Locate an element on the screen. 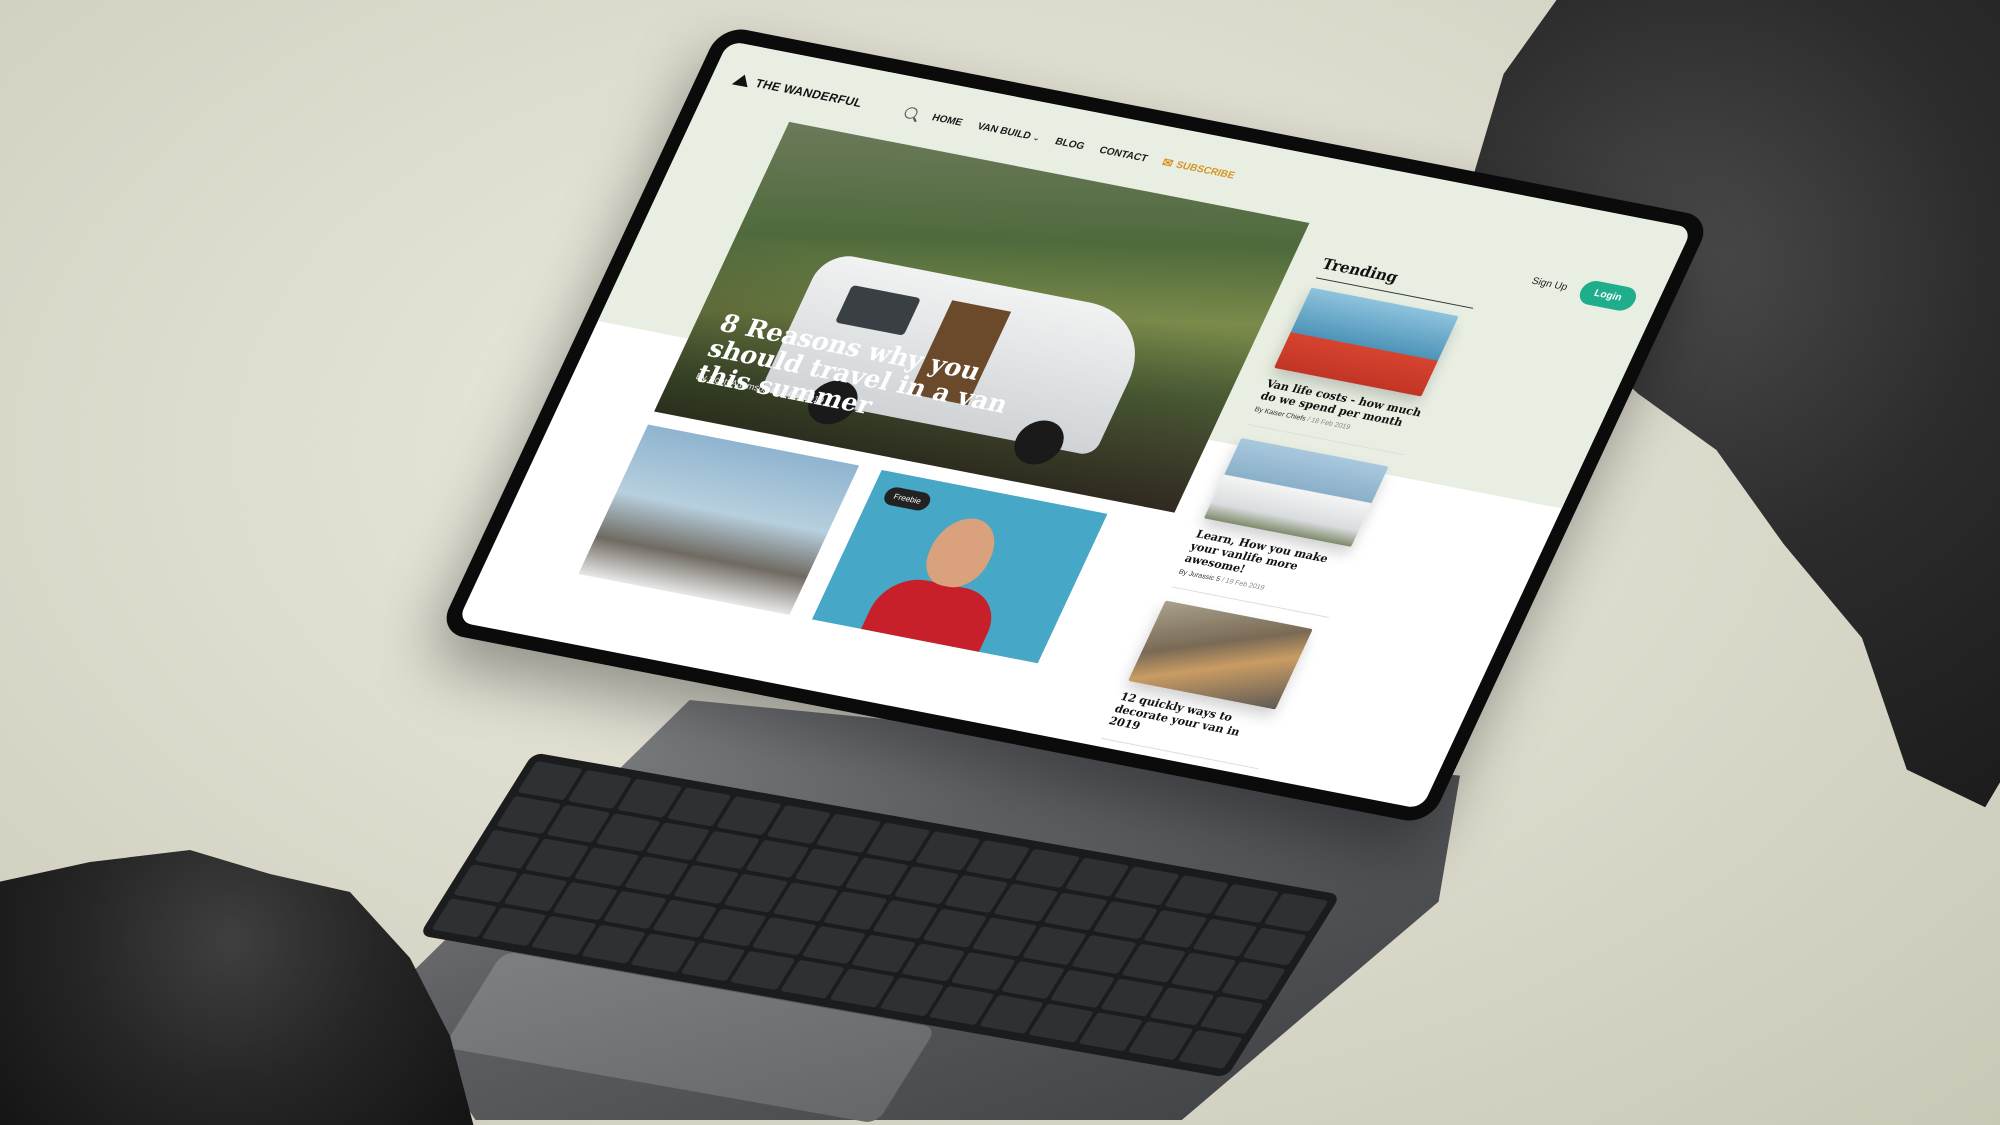 The width and height of the screenshot is (2000, 1125). subscribe-link: ✉ SUBSCRIBE is located at coordinates (1199, 168).